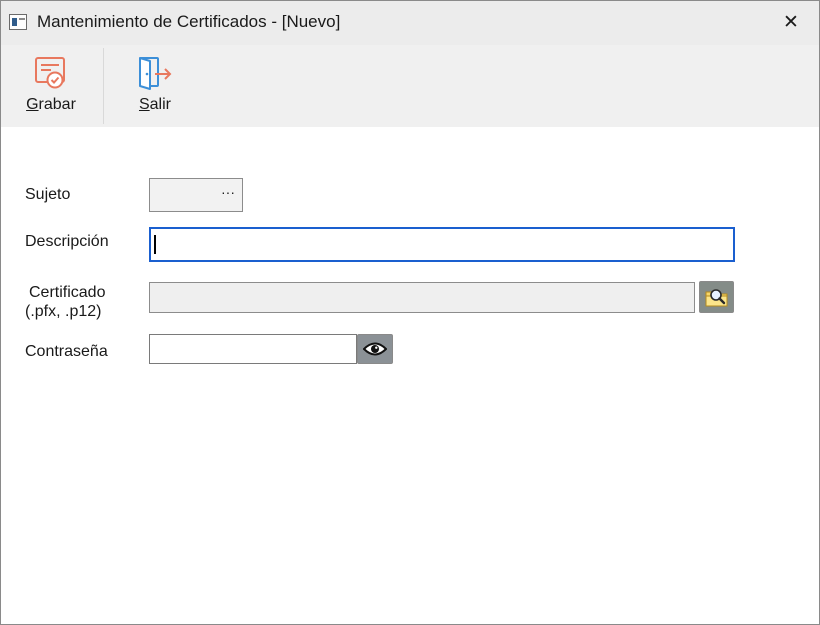 The width and height of the screenshot is (820, 625). I want to click on exit-button-label: Salir, so click(154, 104).